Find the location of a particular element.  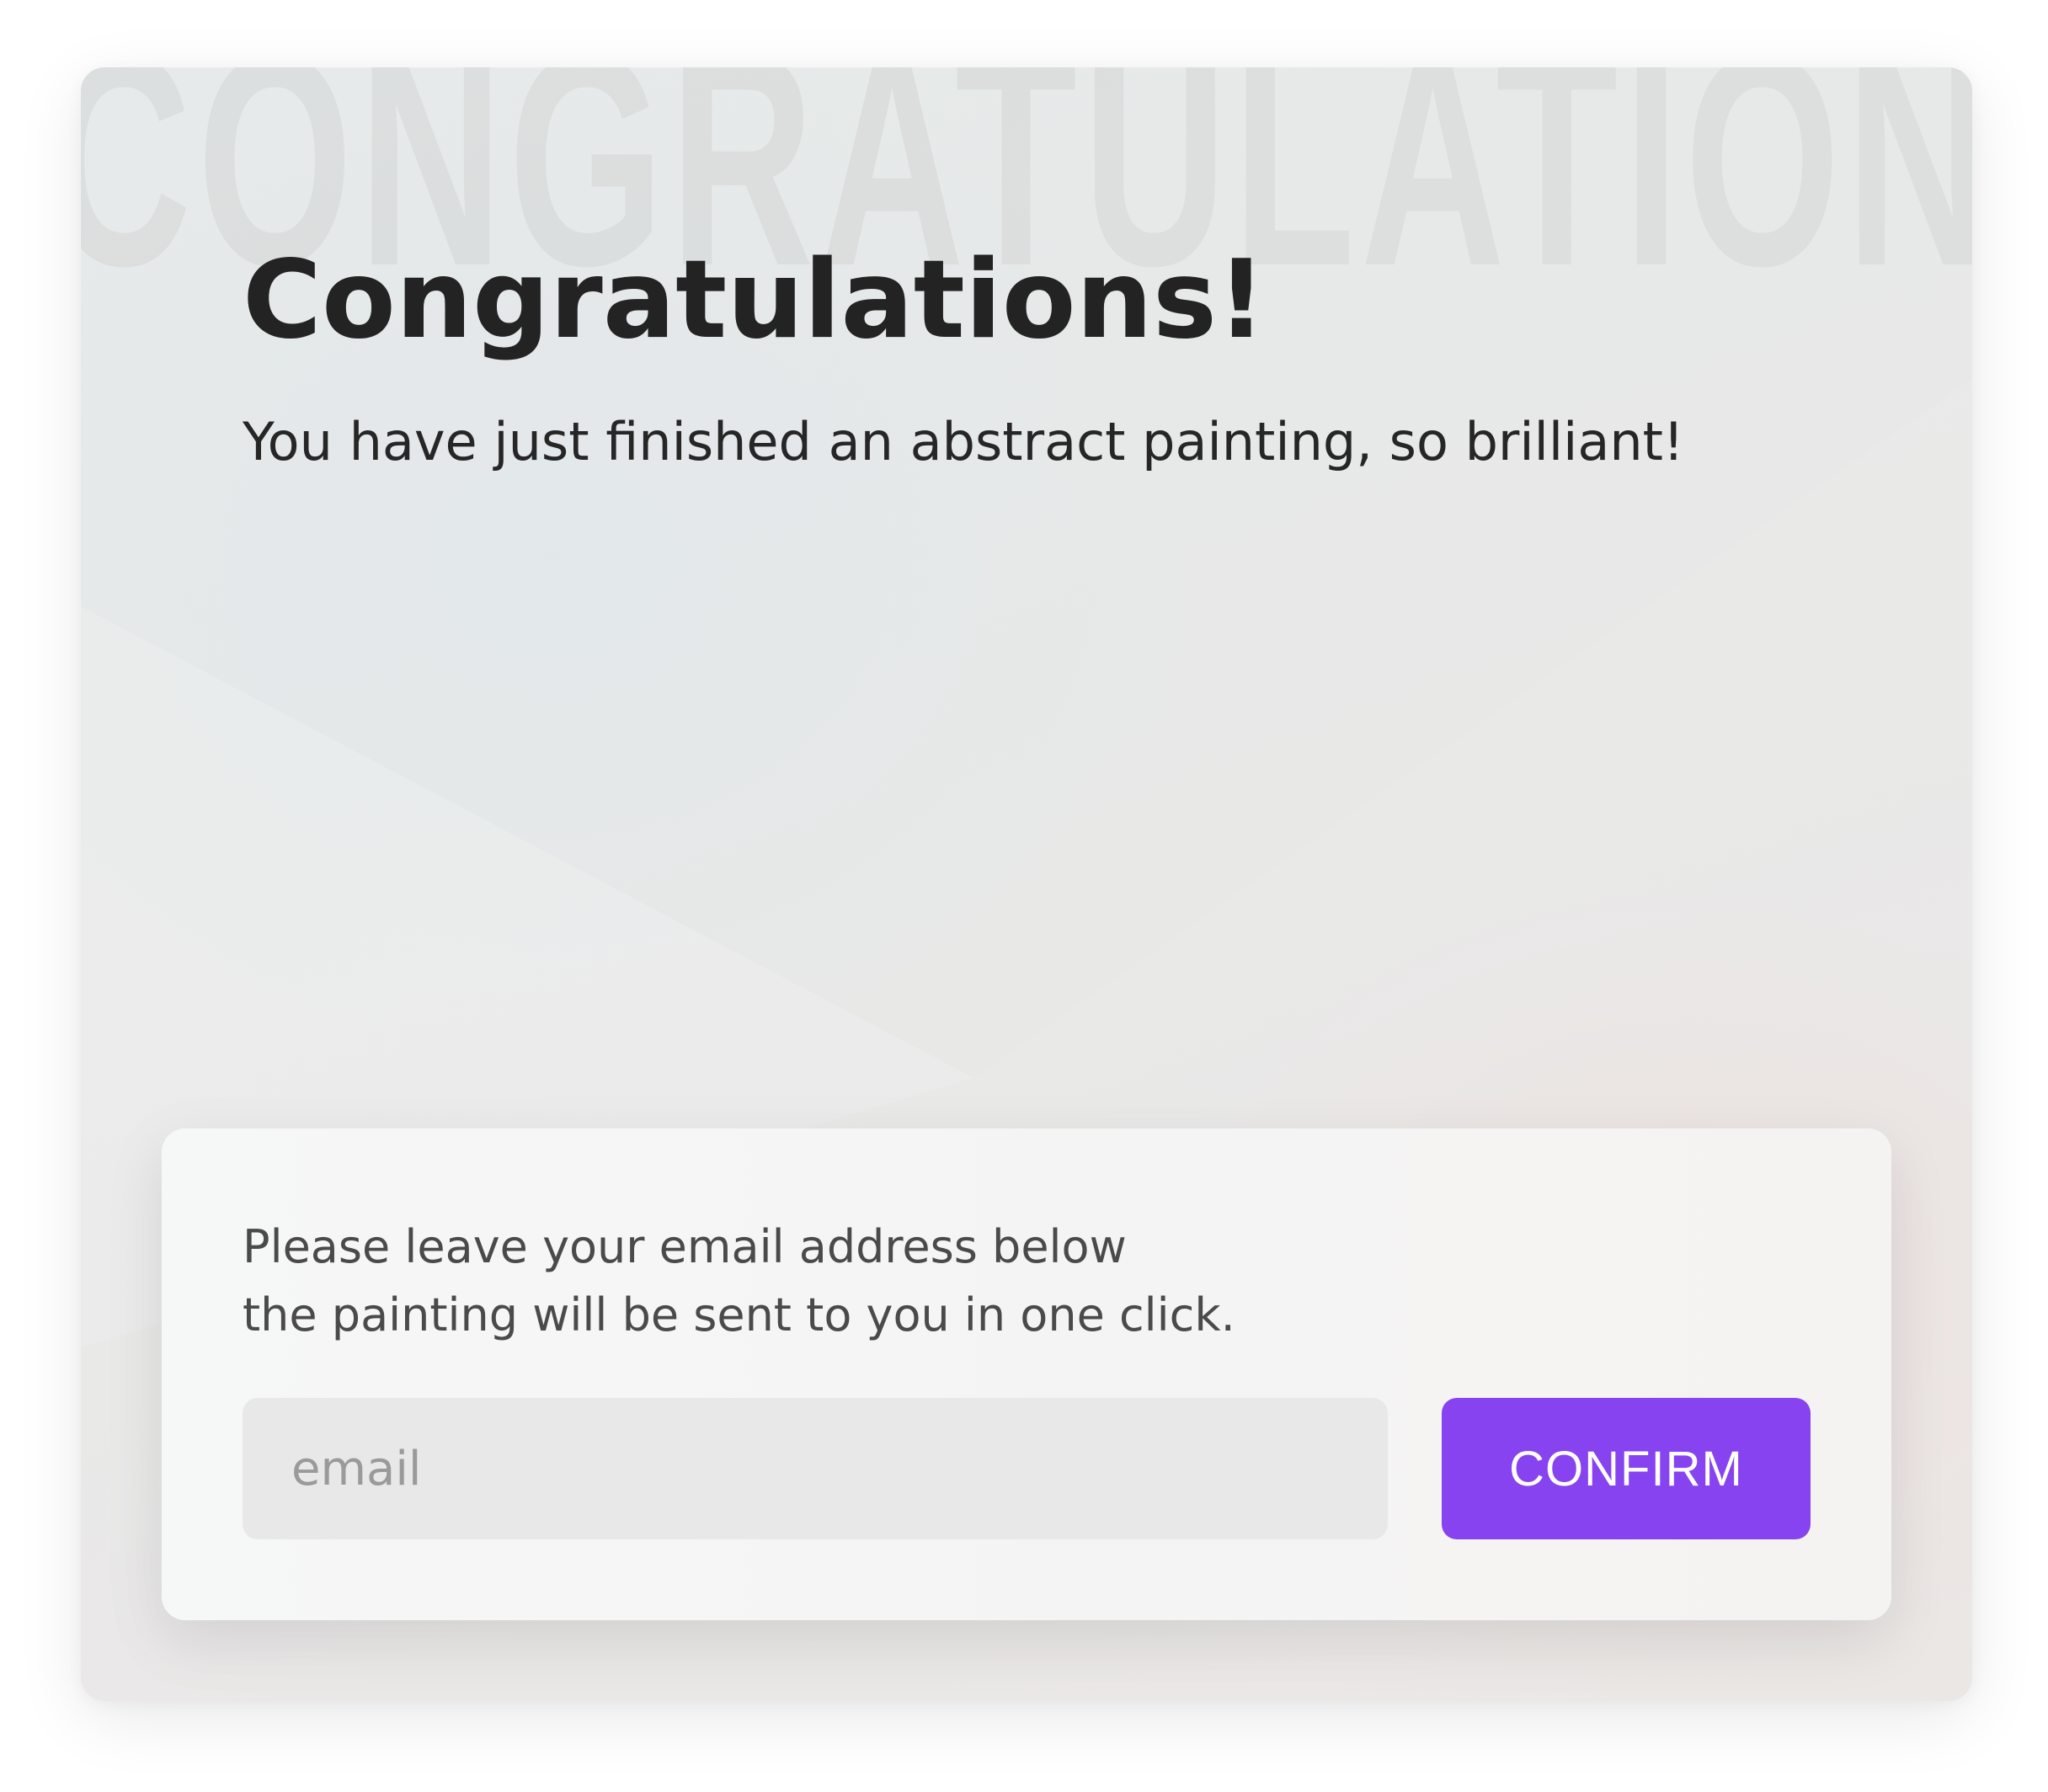

email-input is located at coordinates (815, 1468).